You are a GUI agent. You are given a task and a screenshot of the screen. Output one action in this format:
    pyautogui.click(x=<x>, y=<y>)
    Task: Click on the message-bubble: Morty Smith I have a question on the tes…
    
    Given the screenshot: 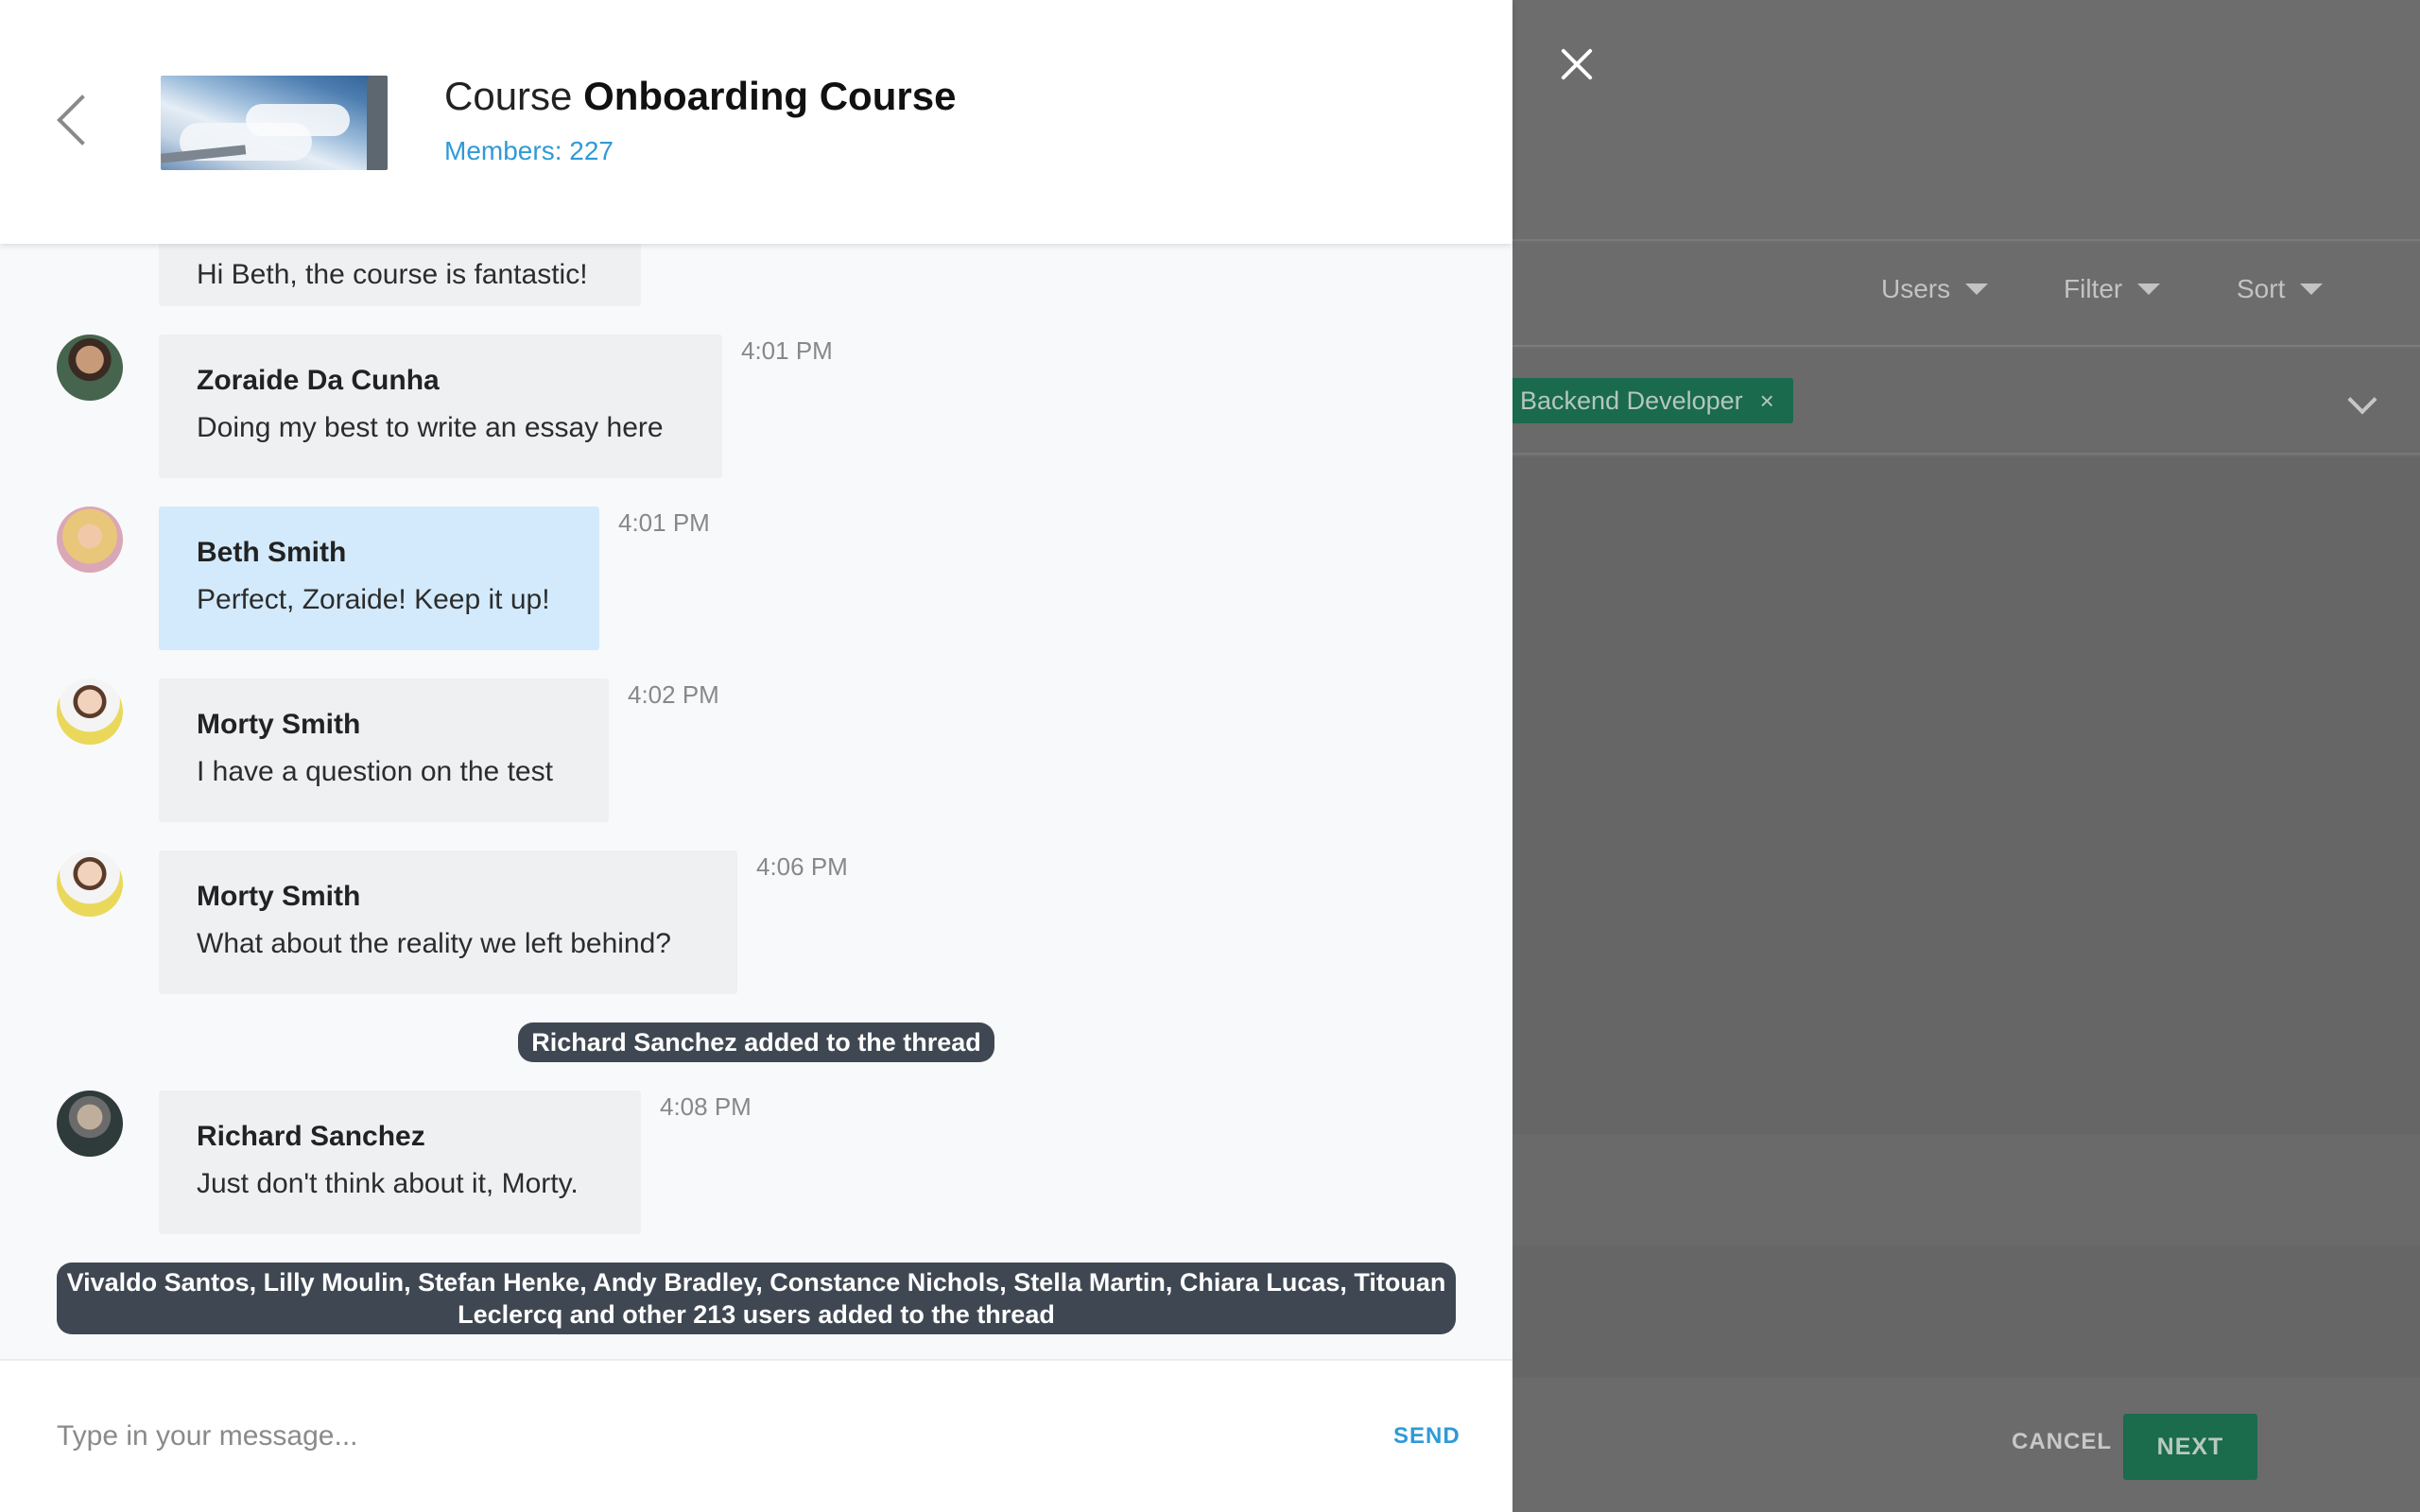 What is the action you would take?
    pyautogui.click(x=384, y=750)
    